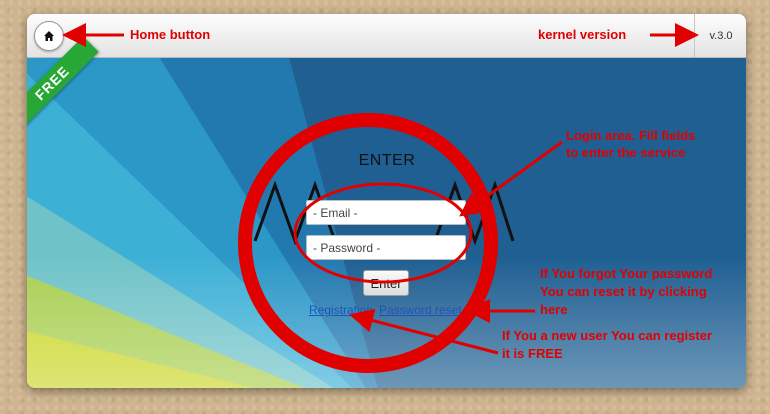  What do you see at coordinates (631, 135) in the screenshot?
I see `login-area-annotation-1: Login area. Fill fields` at bounding box center [631, 135].